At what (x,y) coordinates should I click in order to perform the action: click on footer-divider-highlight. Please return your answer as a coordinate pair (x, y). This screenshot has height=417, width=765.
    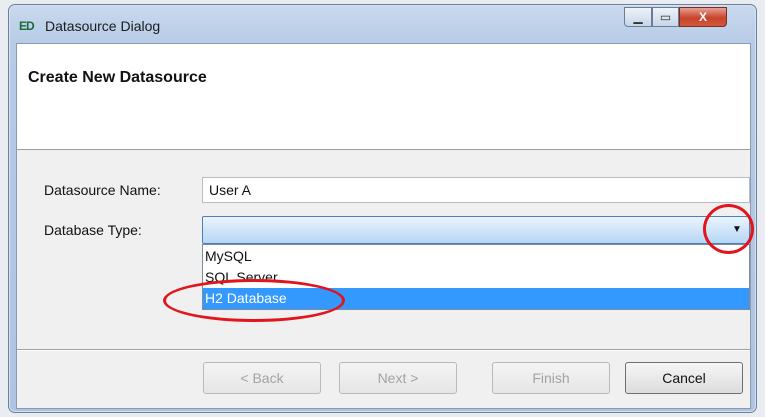
    Looking at the image, I should click on (383, 350).